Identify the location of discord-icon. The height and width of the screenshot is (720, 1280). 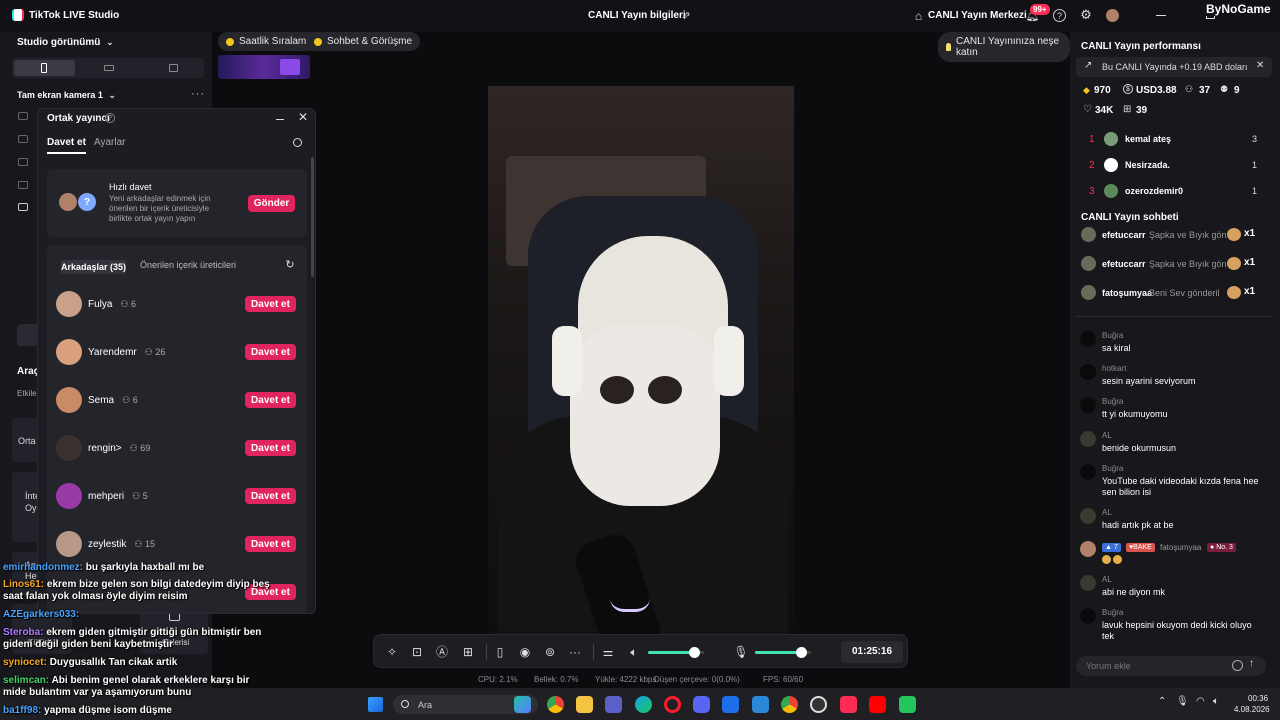
(701, 704).